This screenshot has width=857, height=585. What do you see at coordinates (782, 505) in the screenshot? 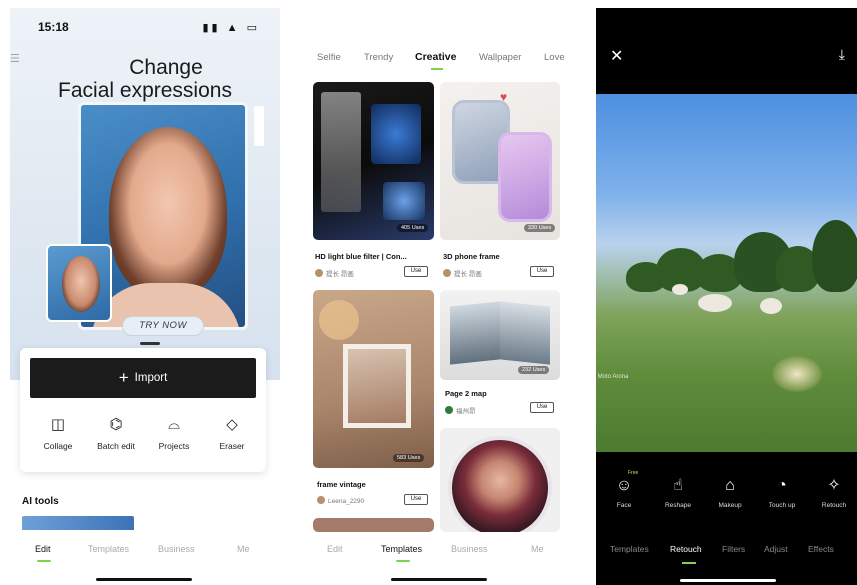
I see `tool-label: Touch up` at bounding box center [782, 505].